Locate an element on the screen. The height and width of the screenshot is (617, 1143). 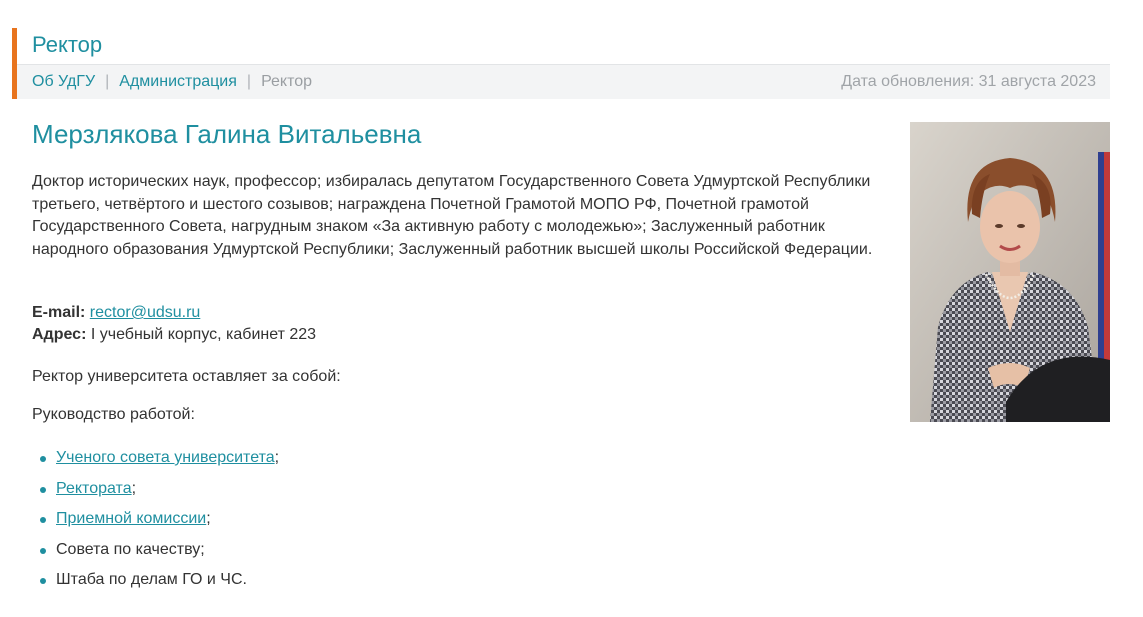
address-label: Адрес: is located at coordinates (59, 334).